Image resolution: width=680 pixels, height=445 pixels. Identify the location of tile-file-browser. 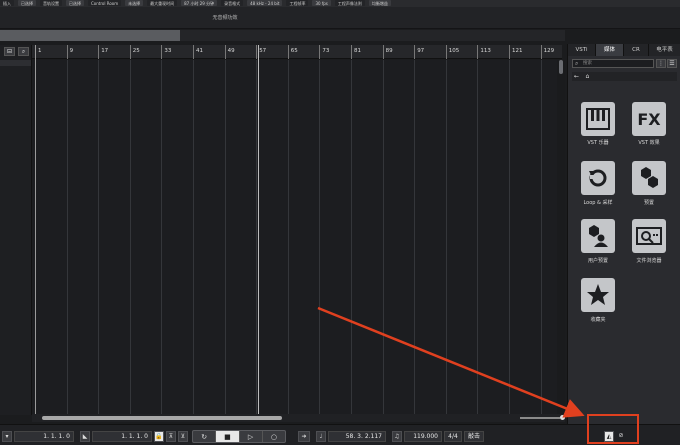
(649, 236).